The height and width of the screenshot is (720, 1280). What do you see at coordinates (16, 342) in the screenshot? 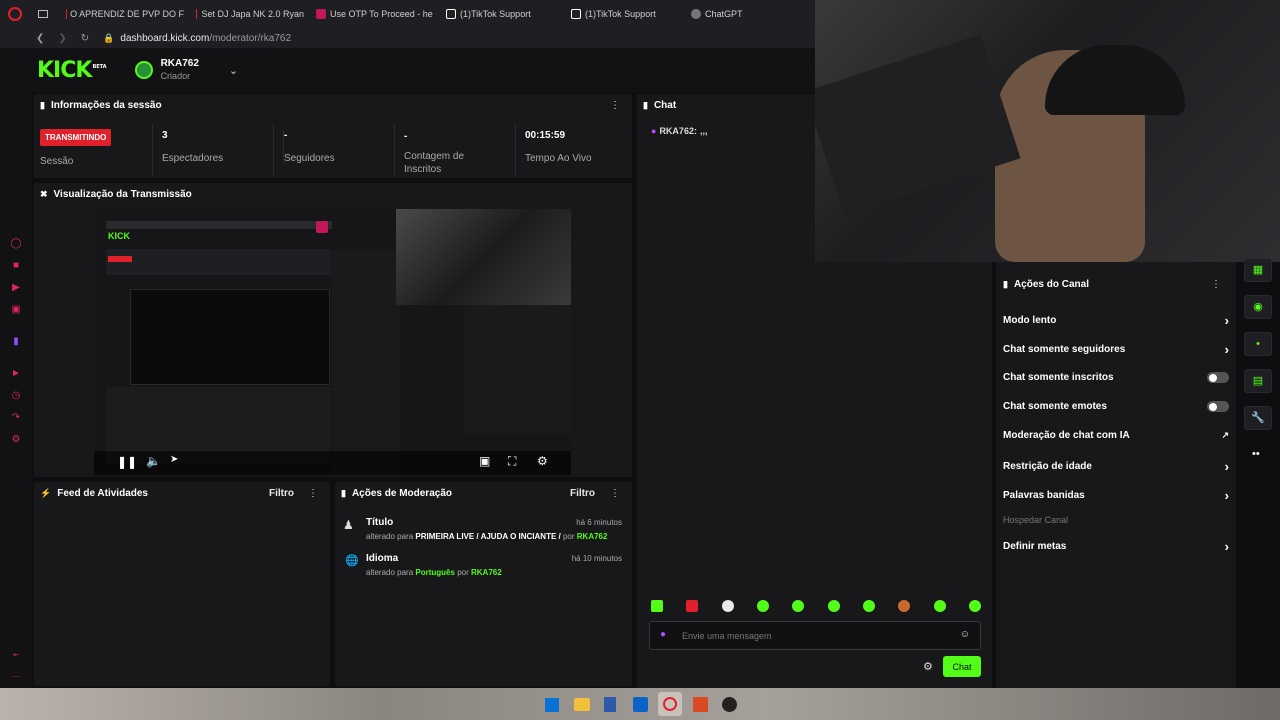
I see `twitch-icon: ▮` at bounding box center [16, 342].